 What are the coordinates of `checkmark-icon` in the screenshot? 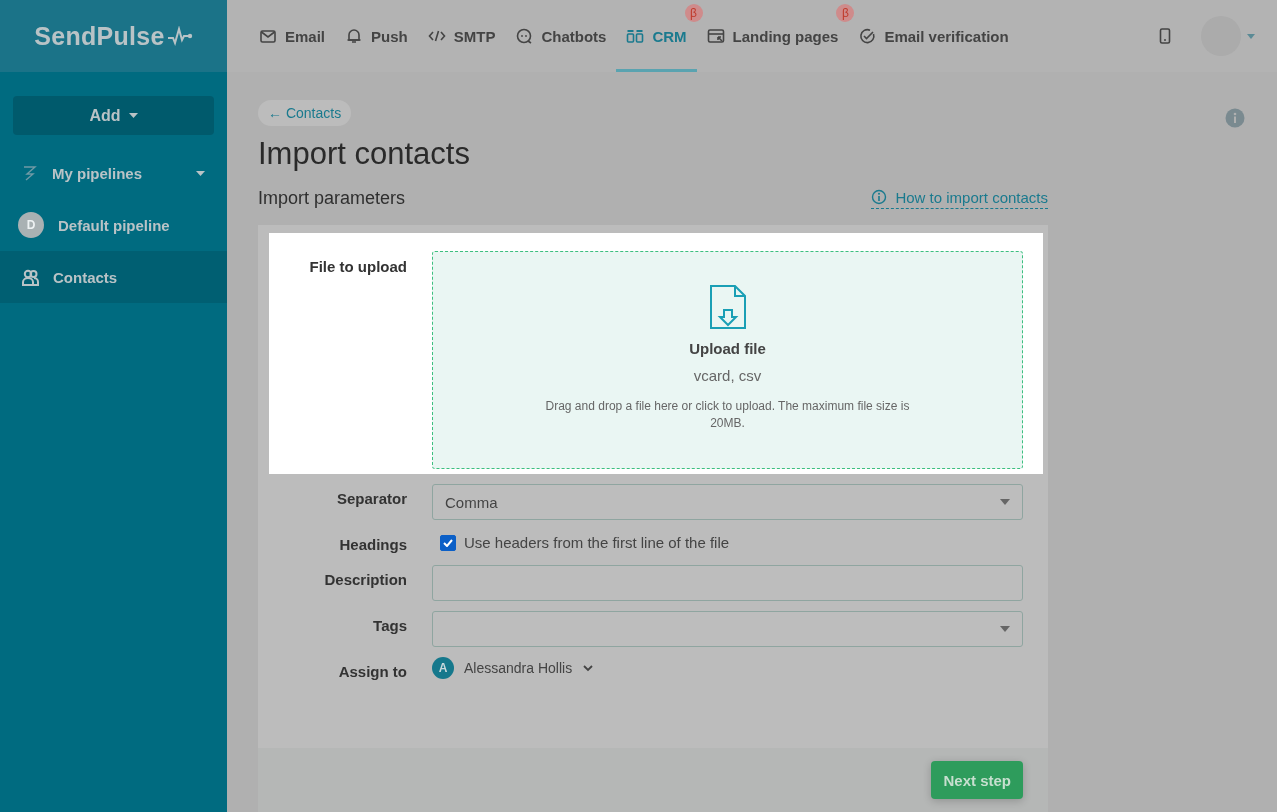 It's located at (448, 542).